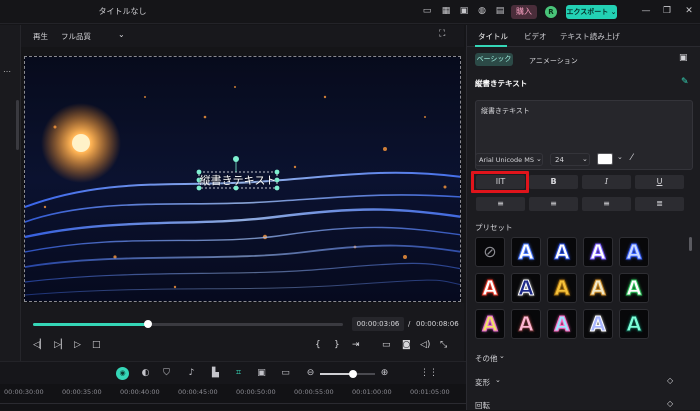  Describe the element at coordinates (506, 160) in the screenshot. I see `font-name: Arial Unicode MS` at that location.